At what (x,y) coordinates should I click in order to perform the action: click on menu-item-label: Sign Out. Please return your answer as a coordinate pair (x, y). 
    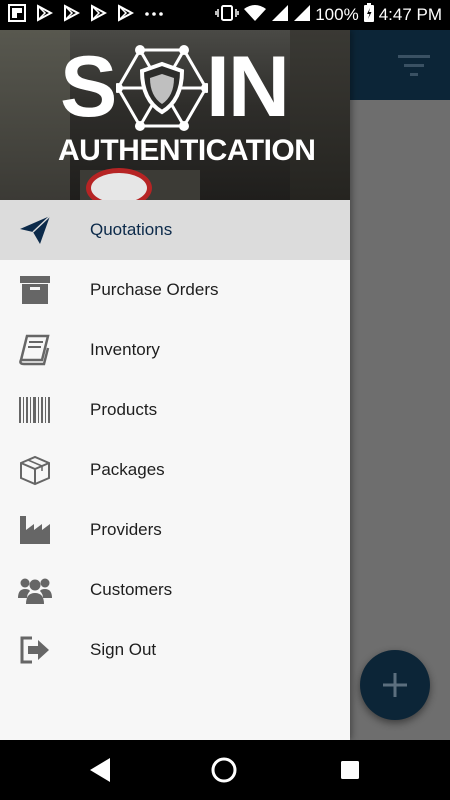
    Looking at the image, I should click on (123, 649).